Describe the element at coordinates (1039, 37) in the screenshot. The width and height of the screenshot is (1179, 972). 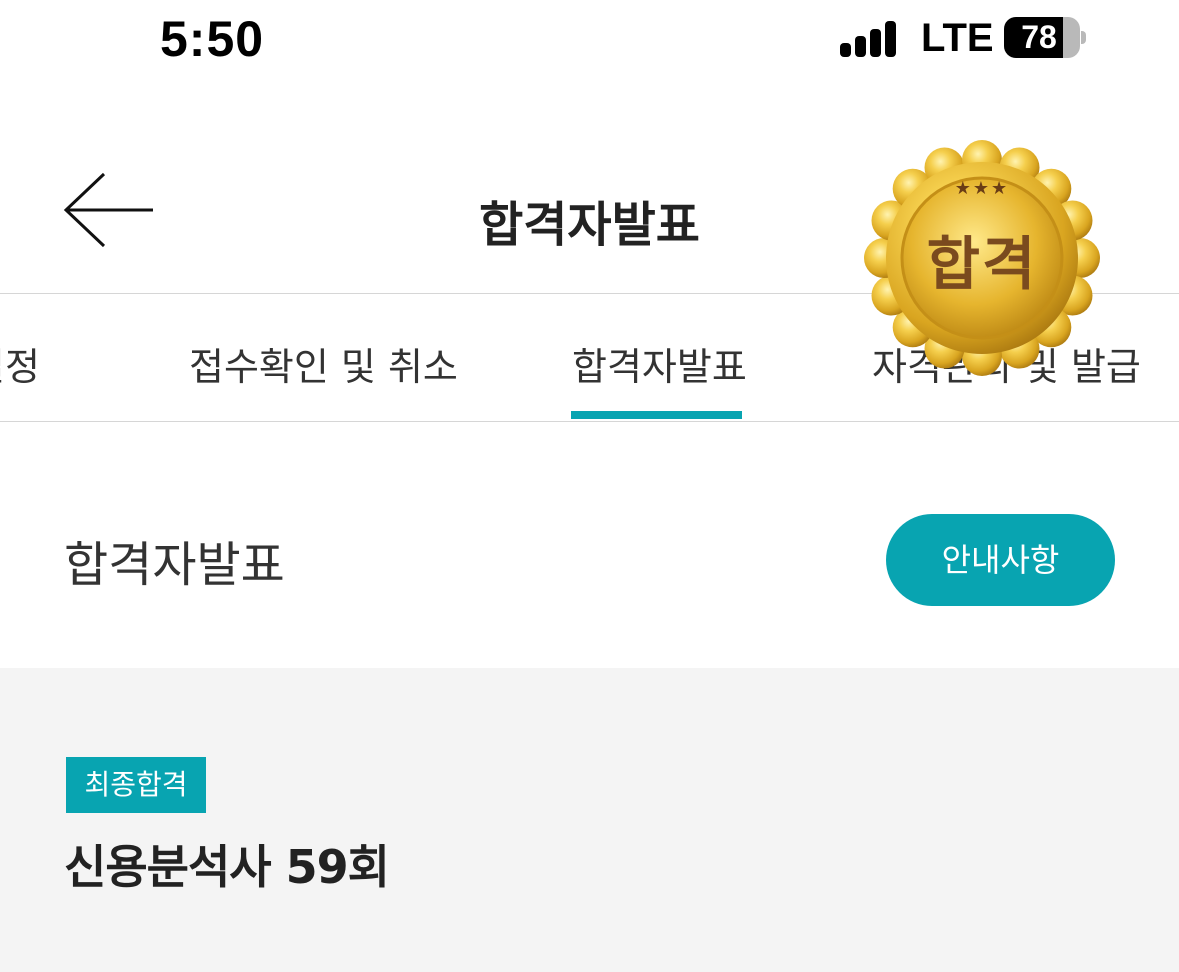
I see `battery-level: 78` at that location.